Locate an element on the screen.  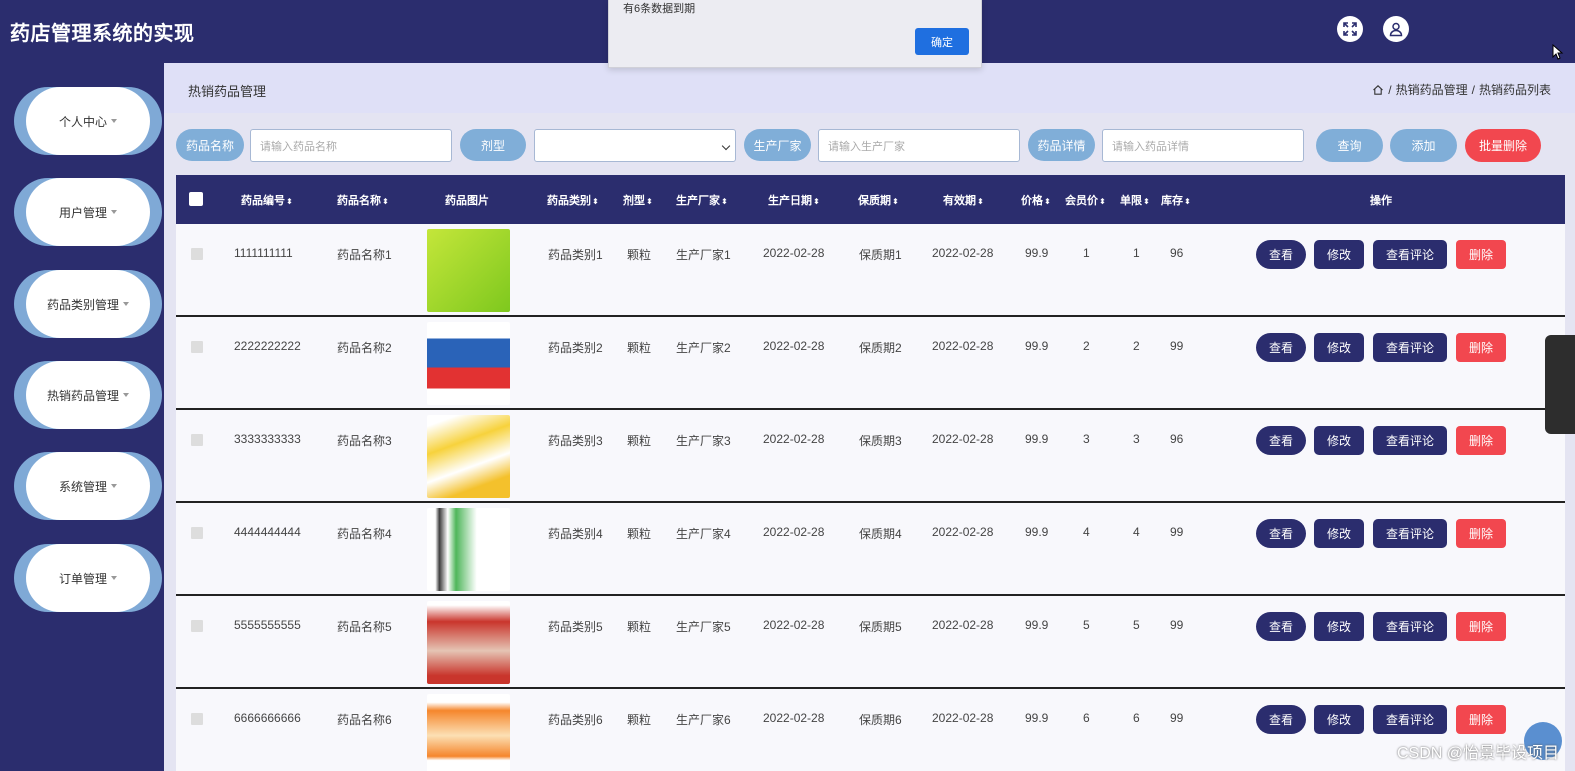
cell-shelf: 保质期5 is located at coordinates (880, 627).